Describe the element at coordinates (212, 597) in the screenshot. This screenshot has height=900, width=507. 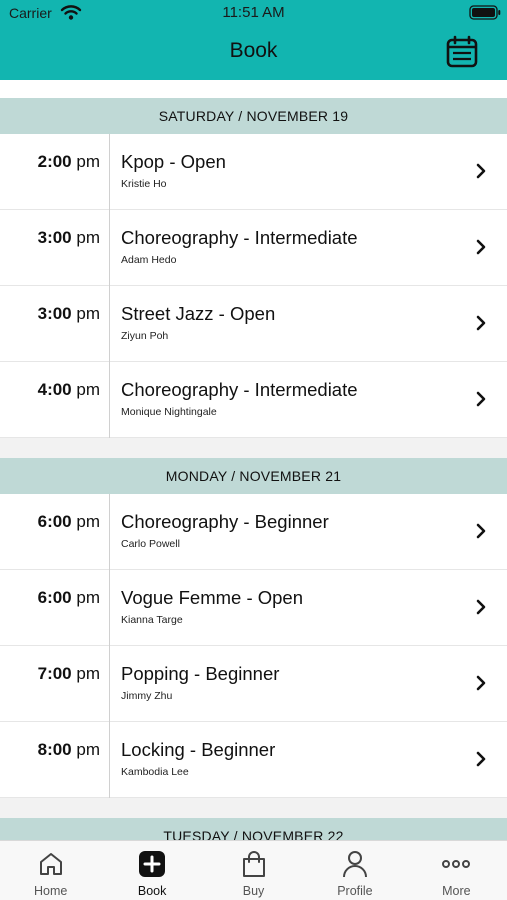
I see `class-name: Vogue Femme - Open` at that location.